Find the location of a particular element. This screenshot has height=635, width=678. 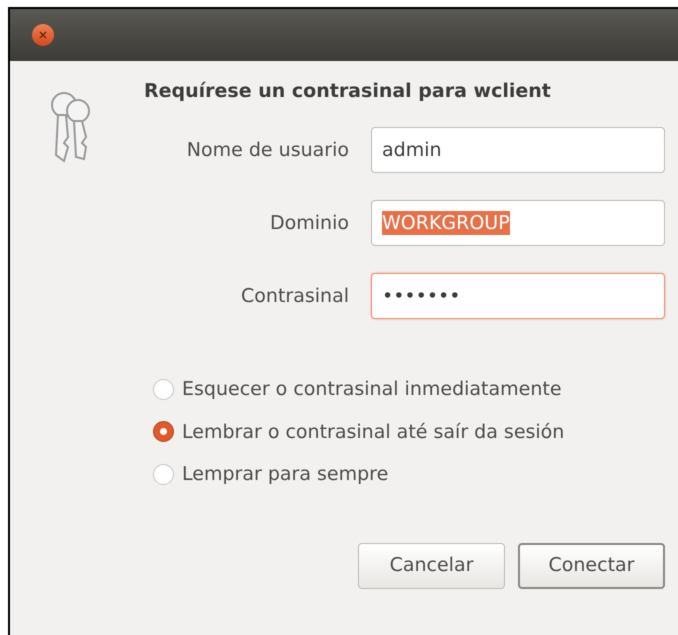

field-label: Contrasinal is located at coordinates (294, 296).